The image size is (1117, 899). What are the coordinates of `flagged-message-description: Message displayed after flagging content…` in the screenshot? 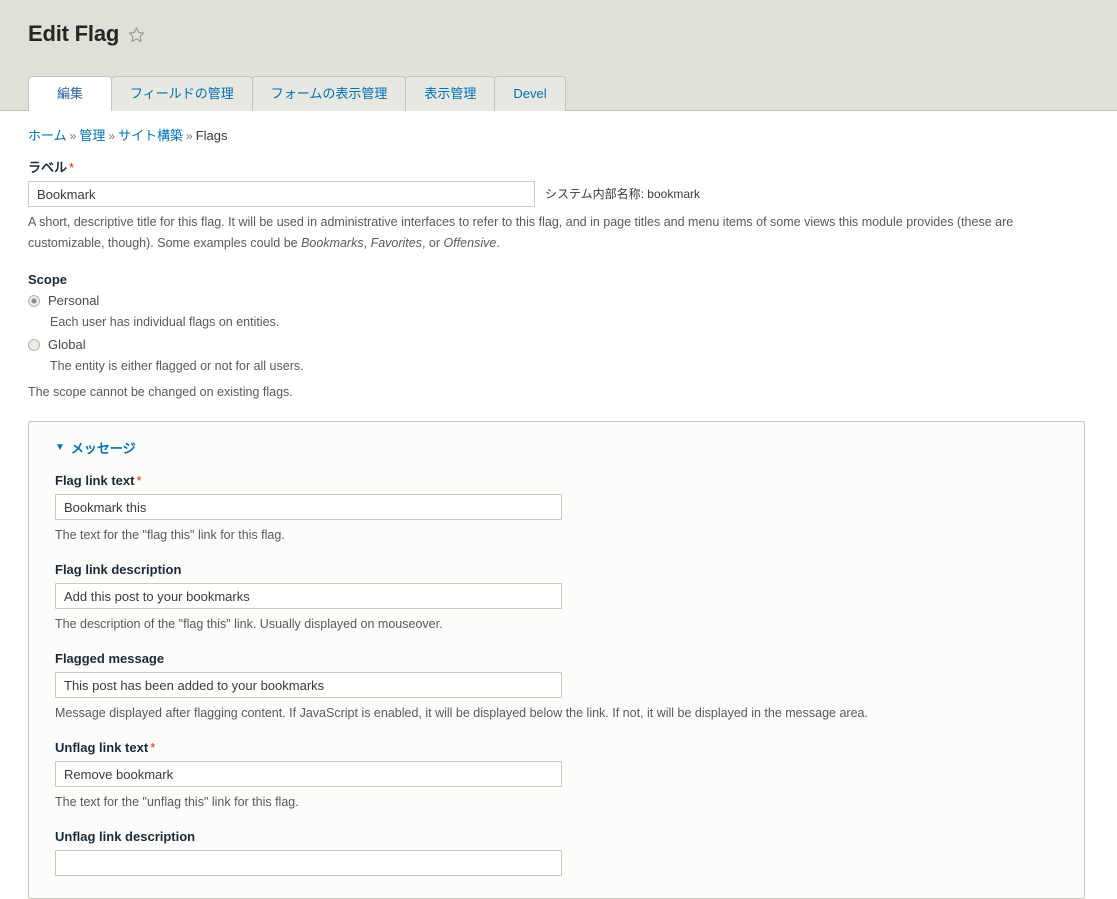 It's located at (461, 713).